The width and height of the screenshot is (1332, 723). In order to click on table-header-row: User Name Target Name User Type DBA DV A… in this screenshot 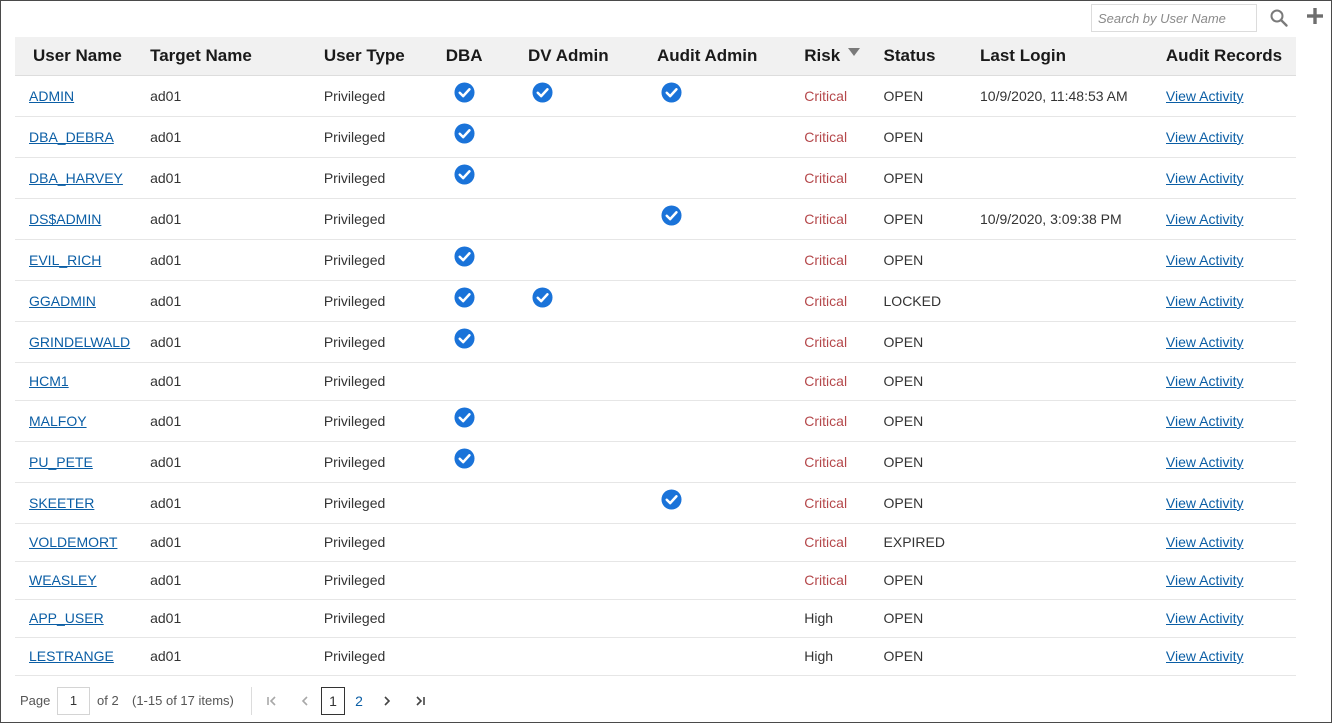, I will do `click(655, 56)`.